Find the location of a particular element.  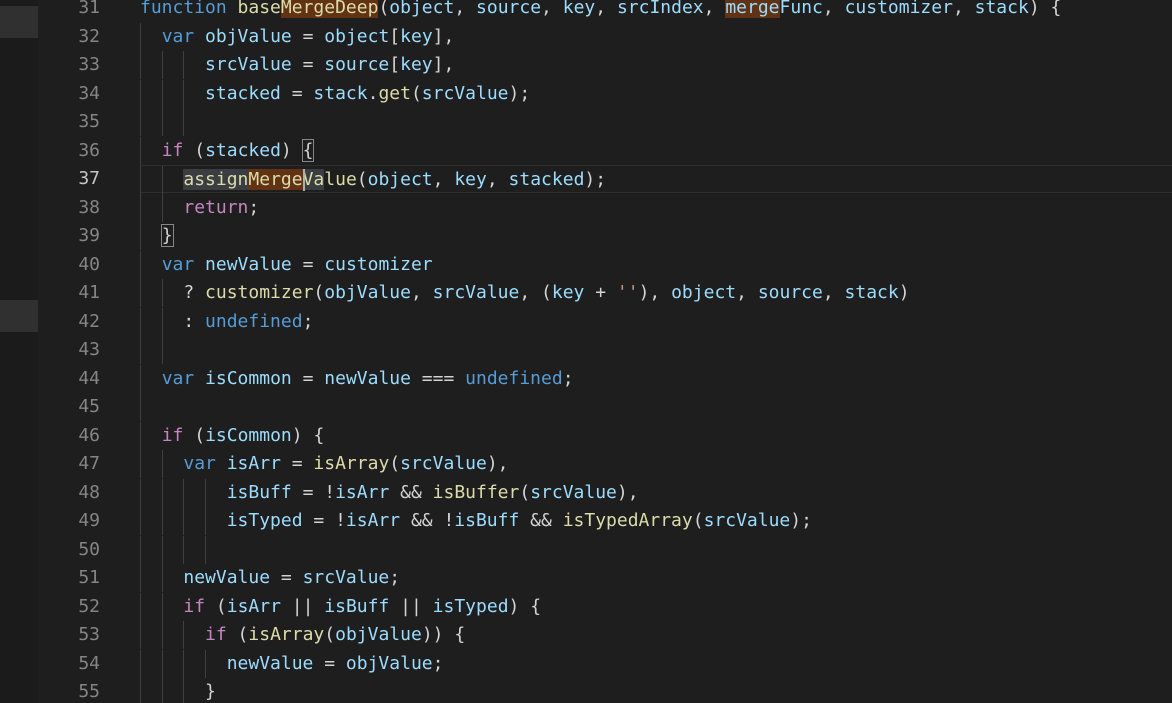

code-line: 43 is located at coordinates (586, 350).